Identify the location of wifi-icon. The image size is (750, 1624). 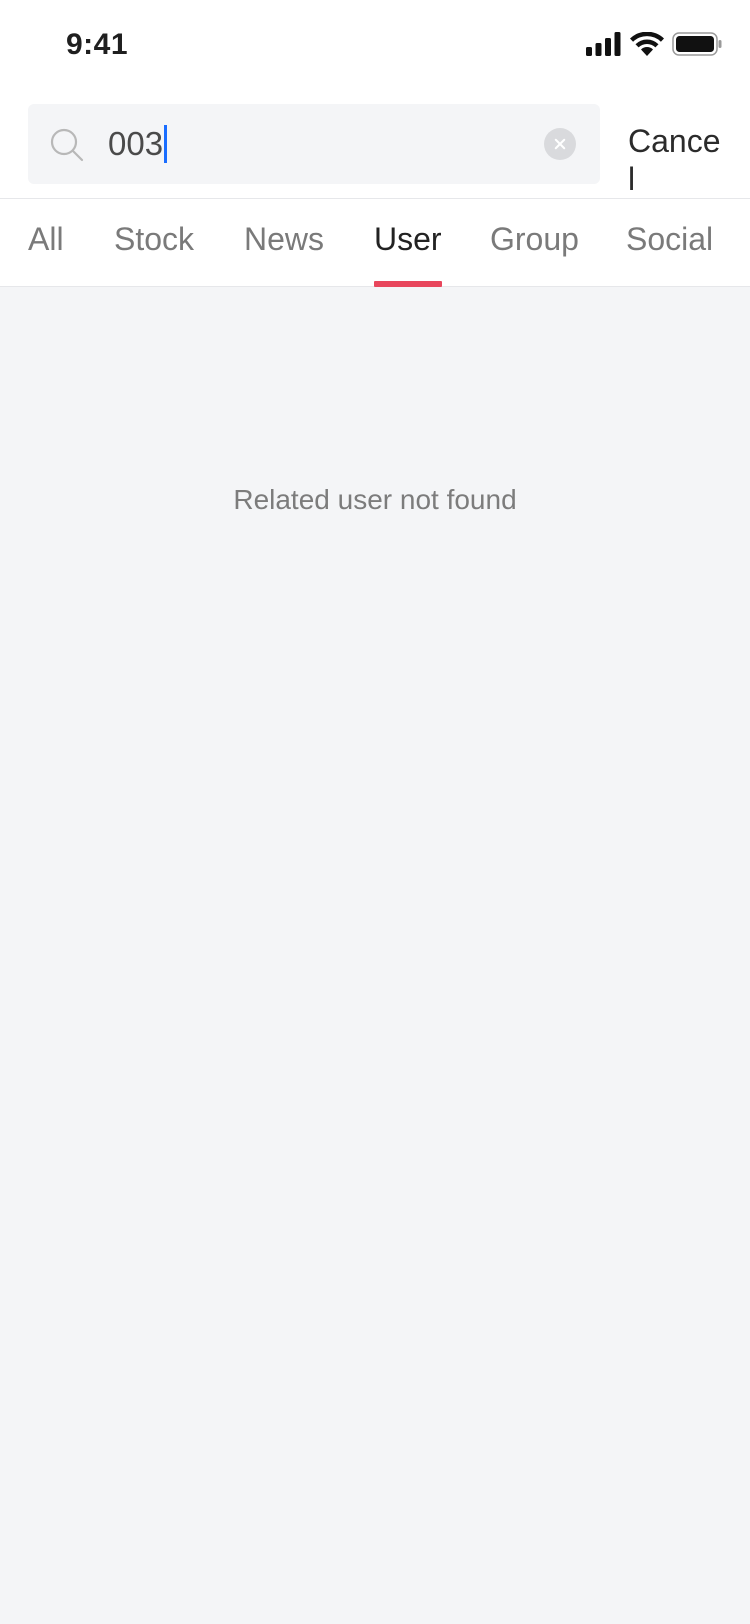
(647, 44).